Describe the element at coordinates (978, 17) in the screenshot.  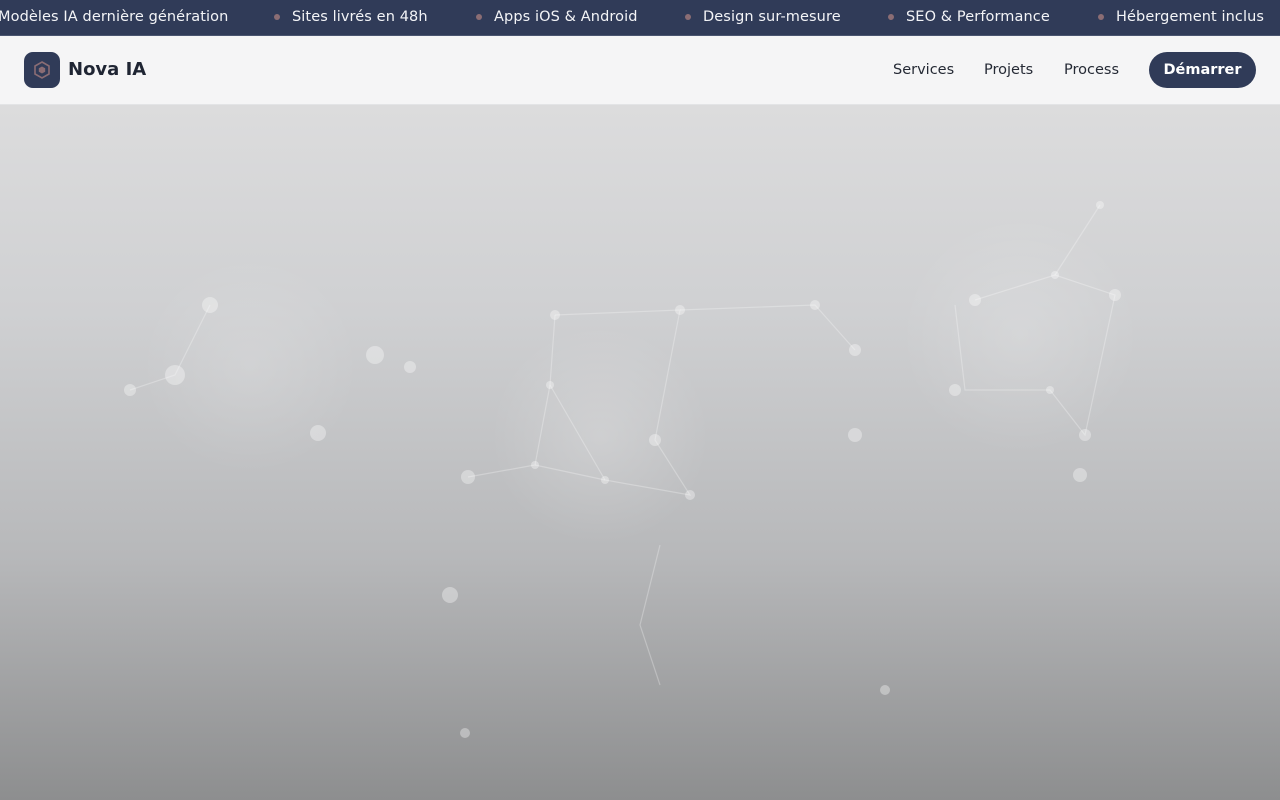
I see `ticker-item: SEO & Performance` at that location.